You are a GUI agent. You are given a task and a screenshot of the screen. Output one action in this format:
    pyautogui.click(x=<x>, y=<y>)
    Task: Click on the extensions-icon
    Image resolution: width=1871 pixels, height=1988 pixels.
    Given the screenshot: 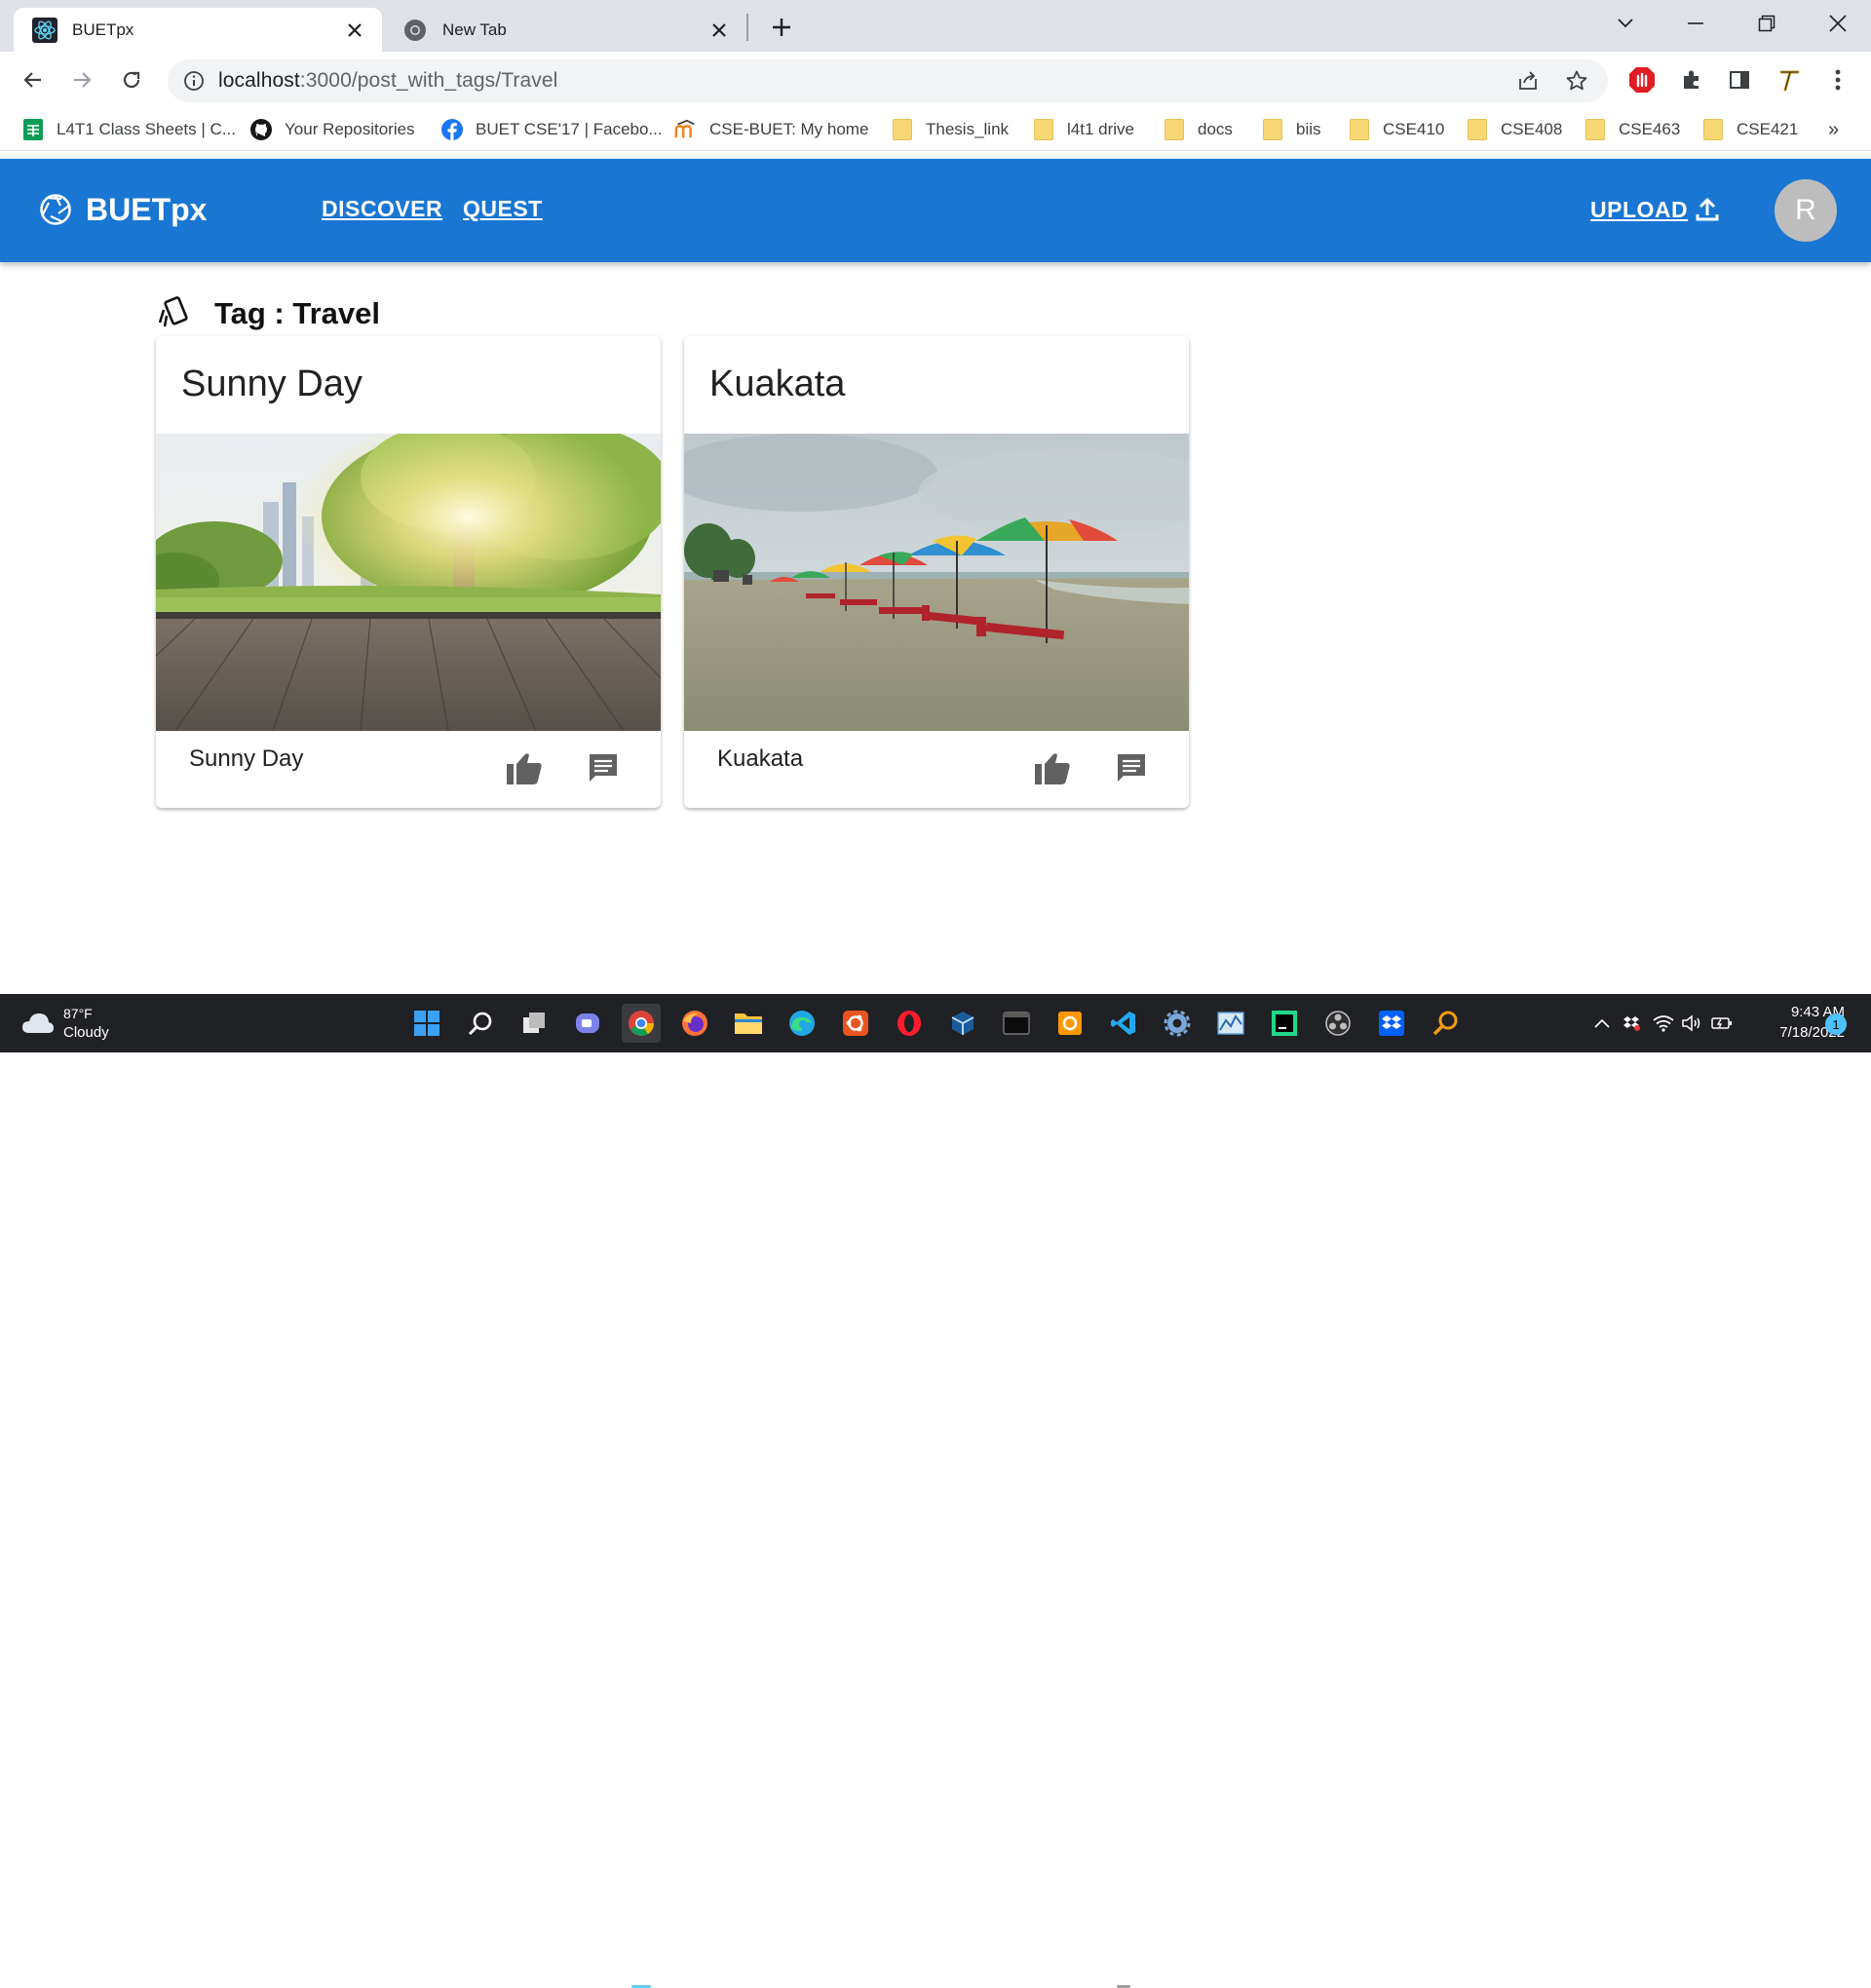 What is the action you would take?
    pyautogui.click(x=1691, y=79)
    